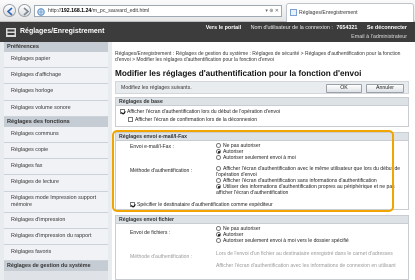 The image size is (415, 280). Describe the element at coordinates (56, 253) in the screenshot. I see `sidebar-item-favorites: Réglages favoris` at that location.